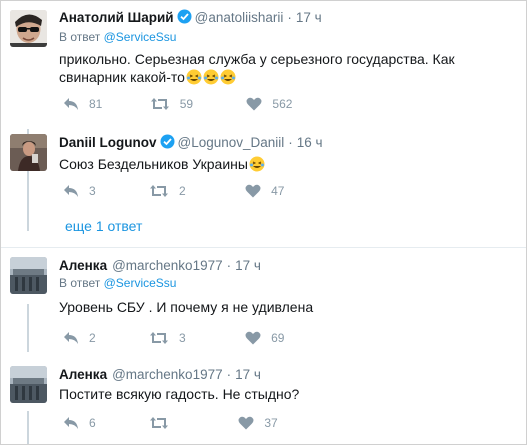 Image resolution: width=527 pixels, height=445 pixels. I want to click on retweet-button: 3, so click(167, 338).